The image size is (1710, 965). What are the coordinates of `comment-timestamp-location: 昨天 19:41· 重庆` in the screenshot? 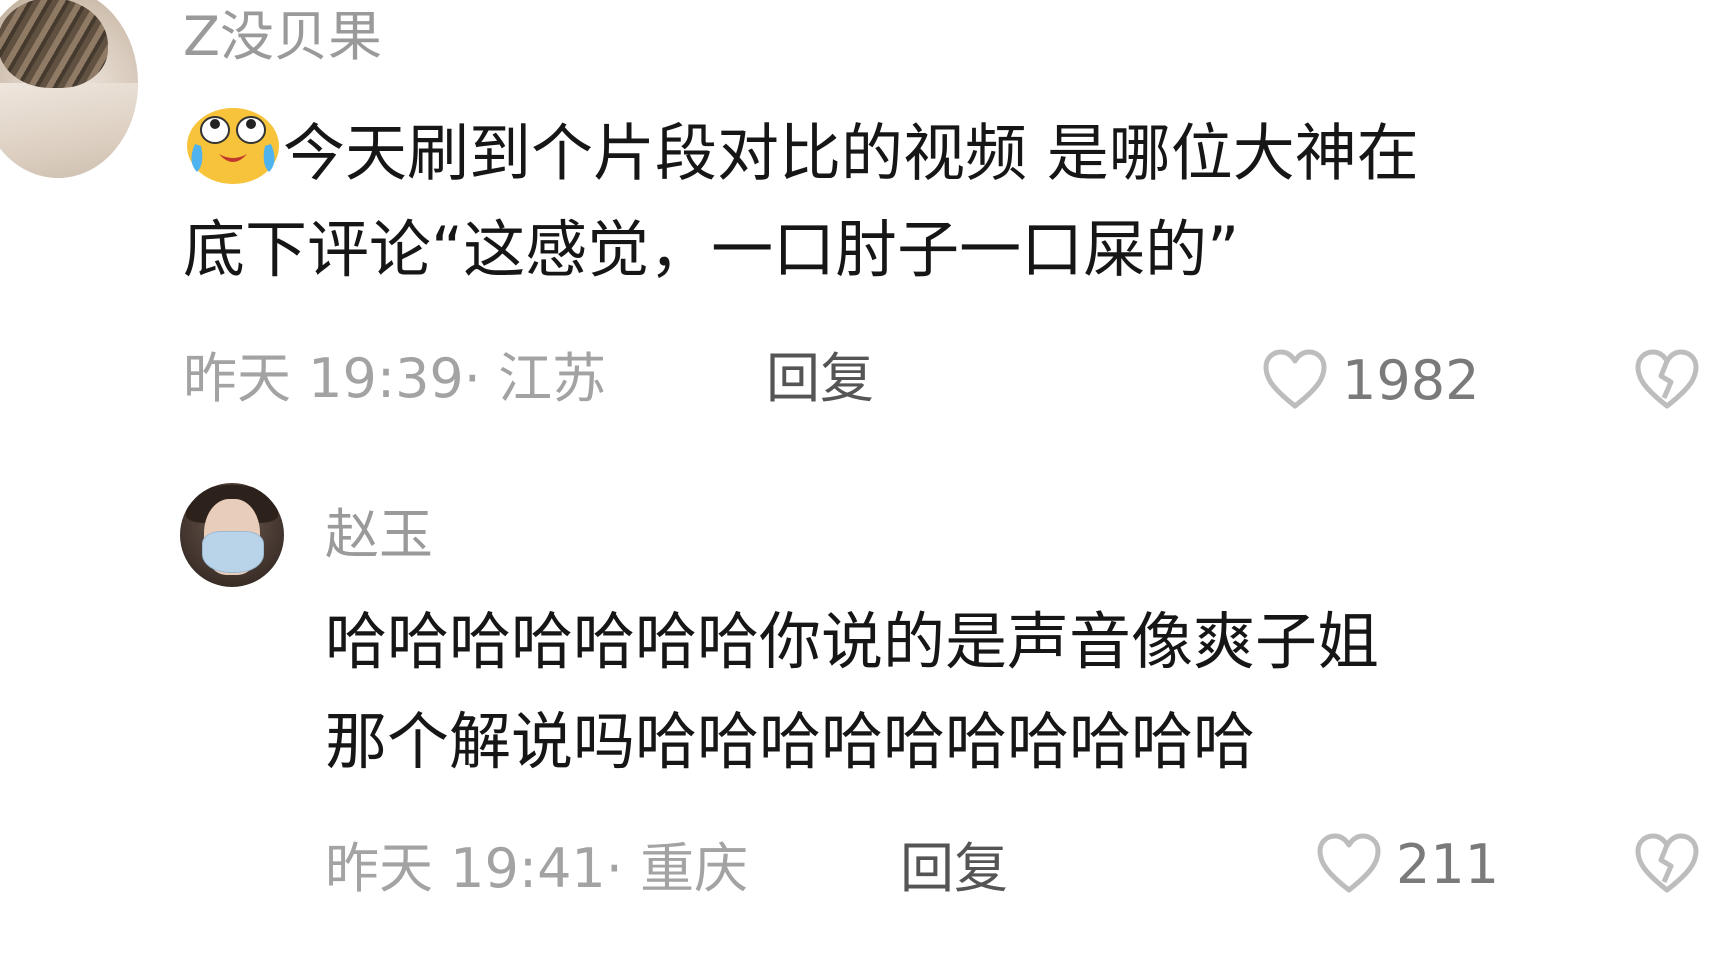 It's located at (537, 868).